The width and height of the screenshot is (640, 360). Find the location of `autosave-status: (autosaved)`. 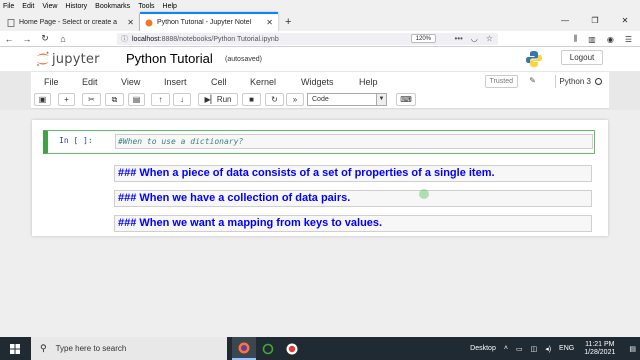

autosave-status: (autosaved) is located at coordinates (243, 59).